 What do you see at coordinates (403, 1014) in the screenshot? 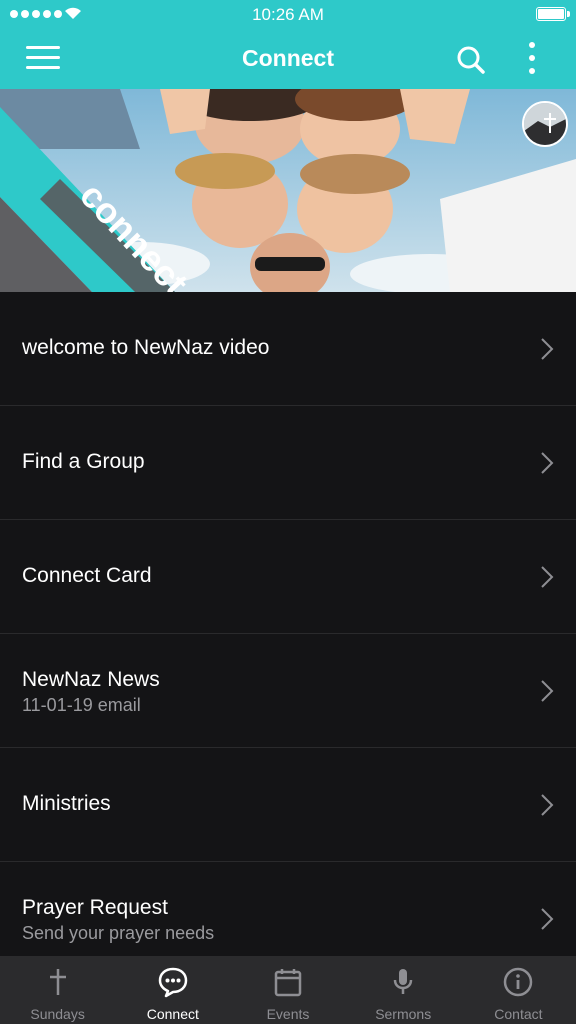
I see `tab-label: Sermons` at bounding box center [403, 1014].